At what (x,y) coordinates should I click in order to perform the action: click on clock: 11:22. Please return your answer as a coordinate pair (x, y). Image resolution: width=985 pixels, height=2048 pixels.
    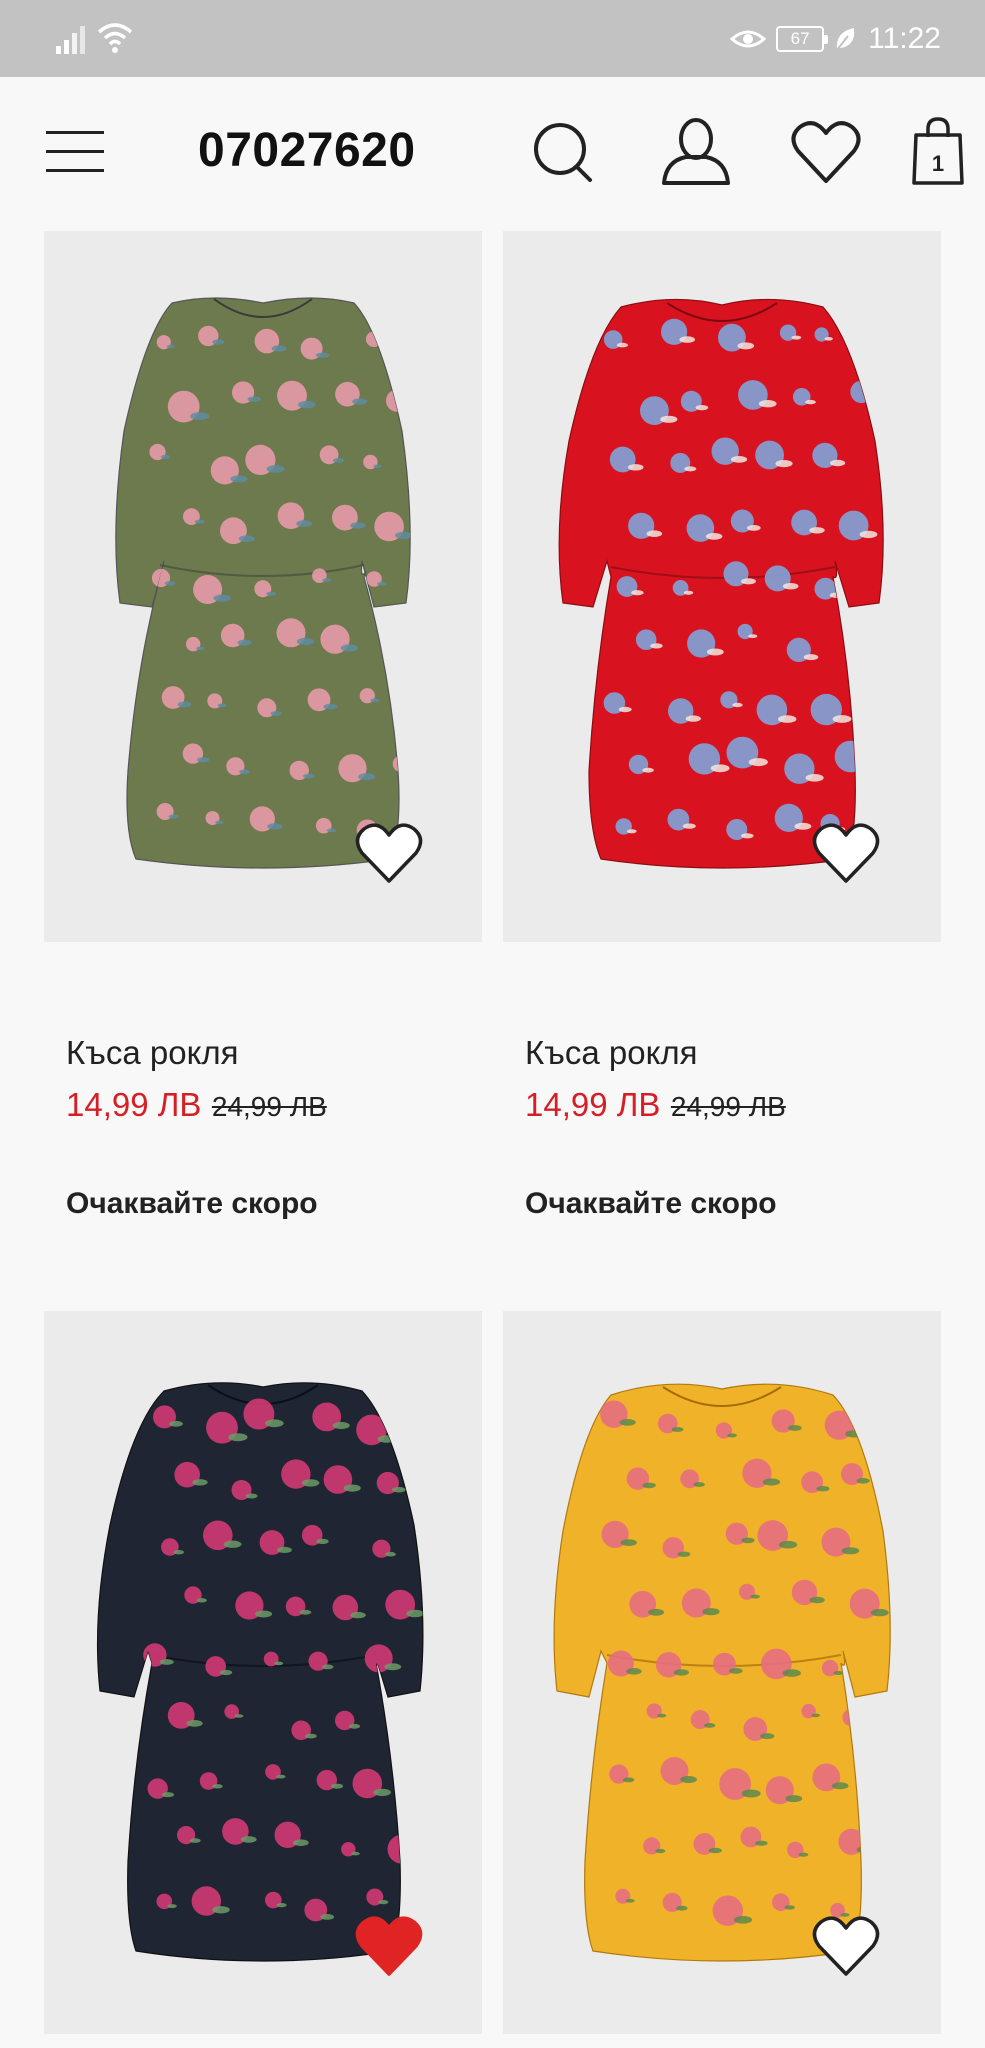
    Looking at the image, I should click on (904, 38).